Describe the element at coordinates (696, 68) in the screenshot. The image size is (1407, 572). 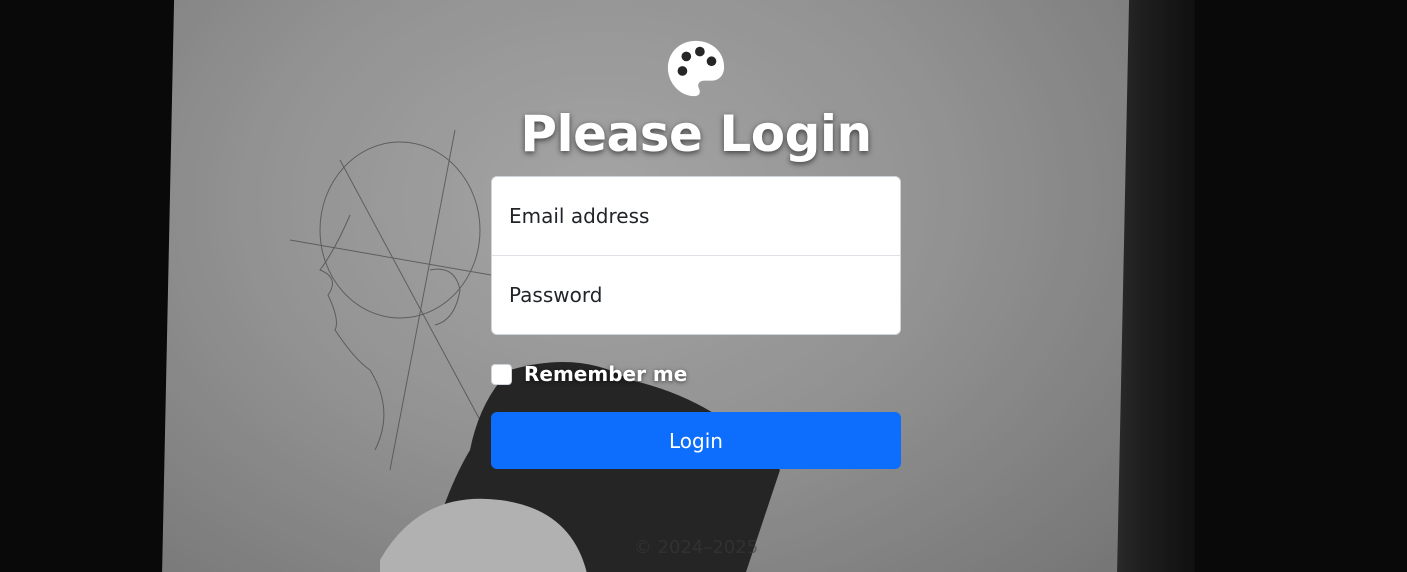
I see `palette-icon` at that location.